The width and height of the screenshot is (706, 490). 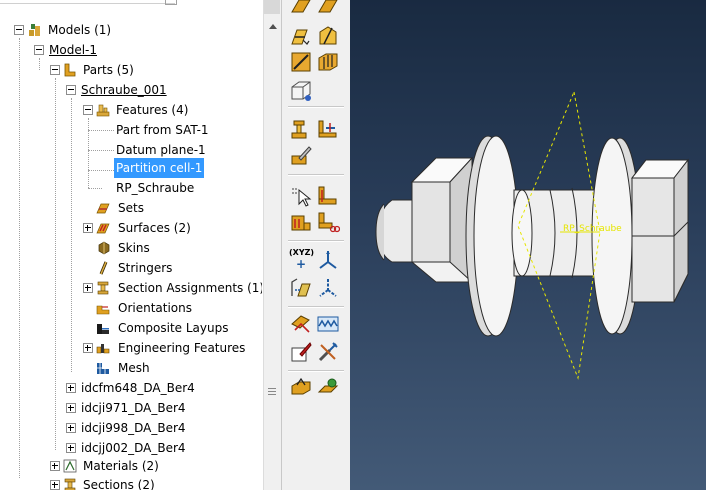 I want to click on scrollbar-thumb, so click(x=272, y=7).